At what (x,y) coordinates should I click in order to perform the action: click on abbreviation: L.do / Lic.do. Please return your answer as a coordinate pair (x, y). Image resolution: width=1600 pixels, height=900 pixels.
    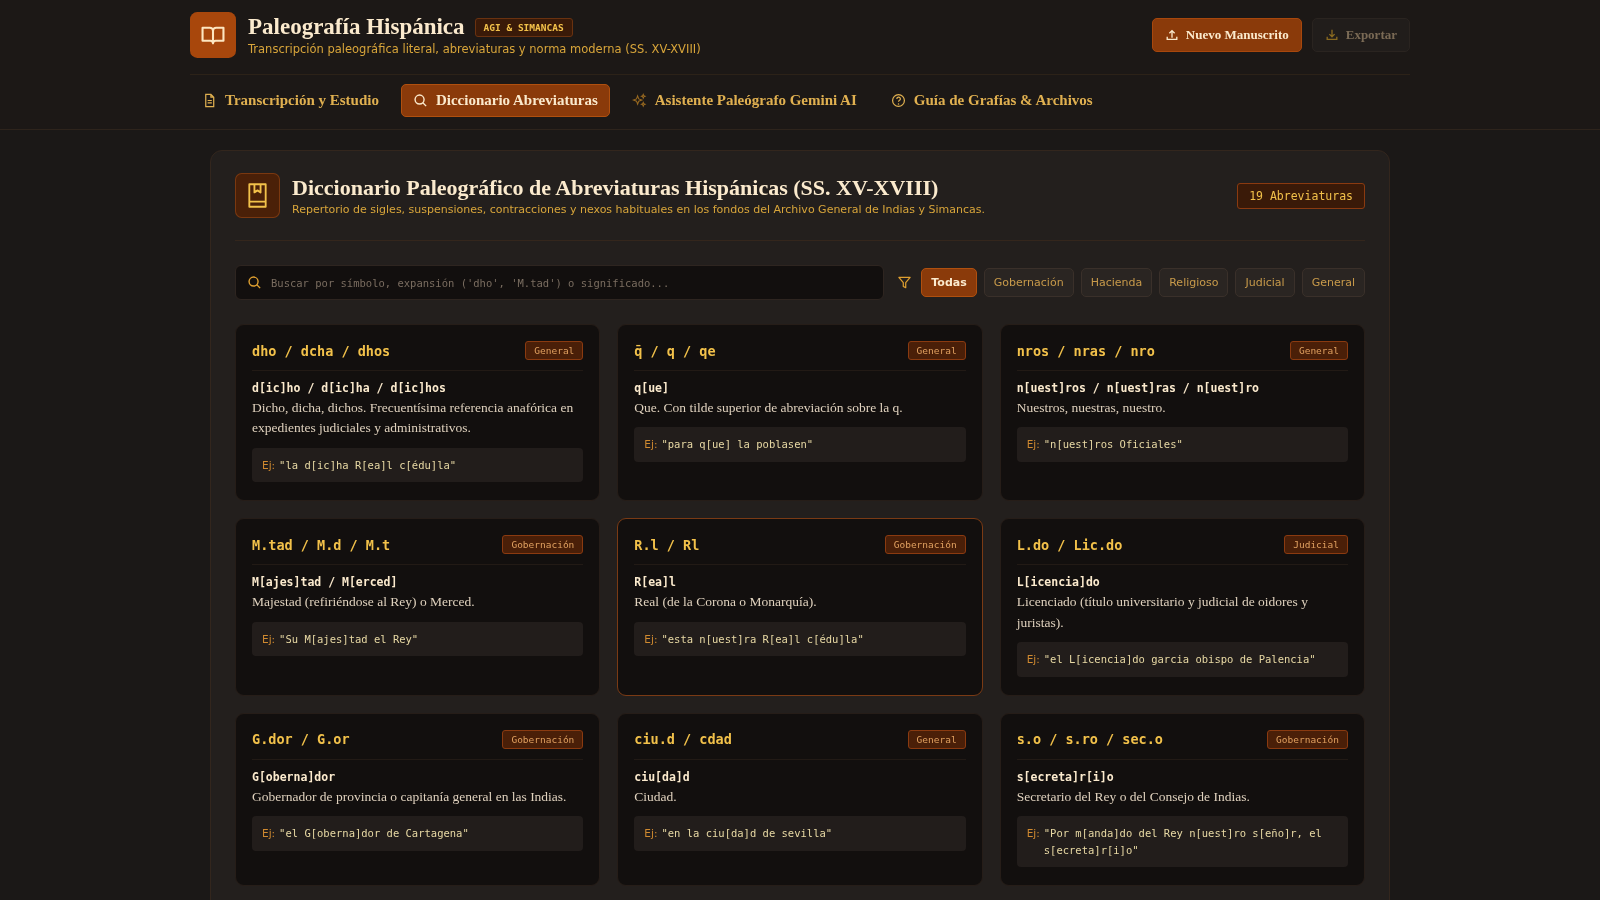
    Looking at the image, I should click on (1069, 544).